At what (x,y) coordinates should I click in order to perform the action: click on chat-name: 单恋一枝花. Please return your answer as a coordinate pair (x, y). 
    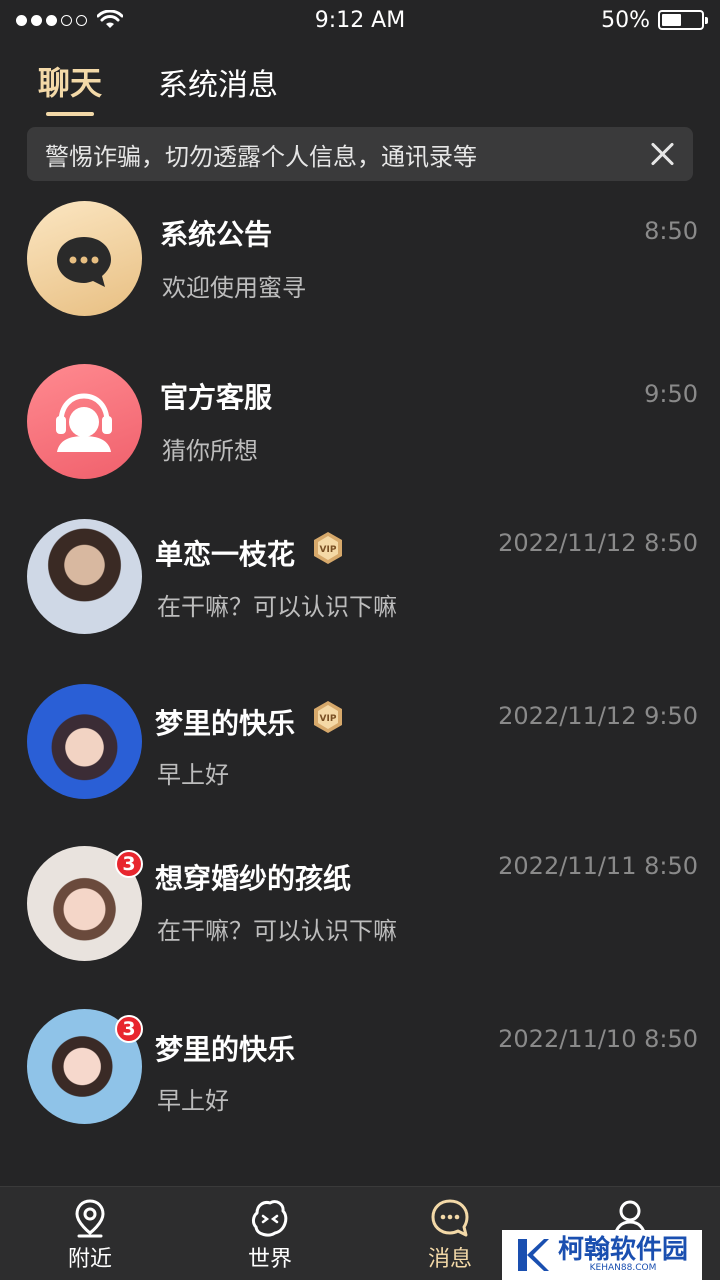
    Looking at the image, I should click on (225, 554).